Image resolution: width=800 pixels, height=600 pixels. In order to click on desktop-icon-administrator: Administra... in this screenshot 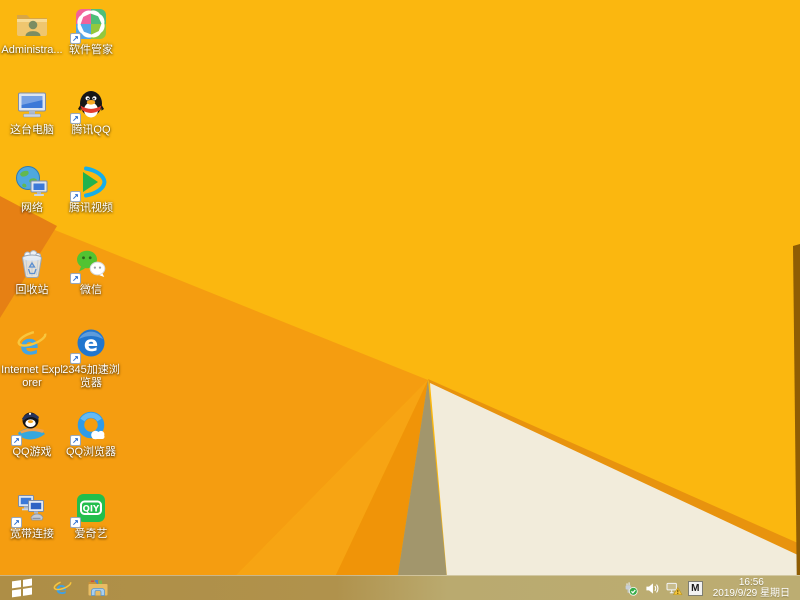, I will do `click(32, 31)`.